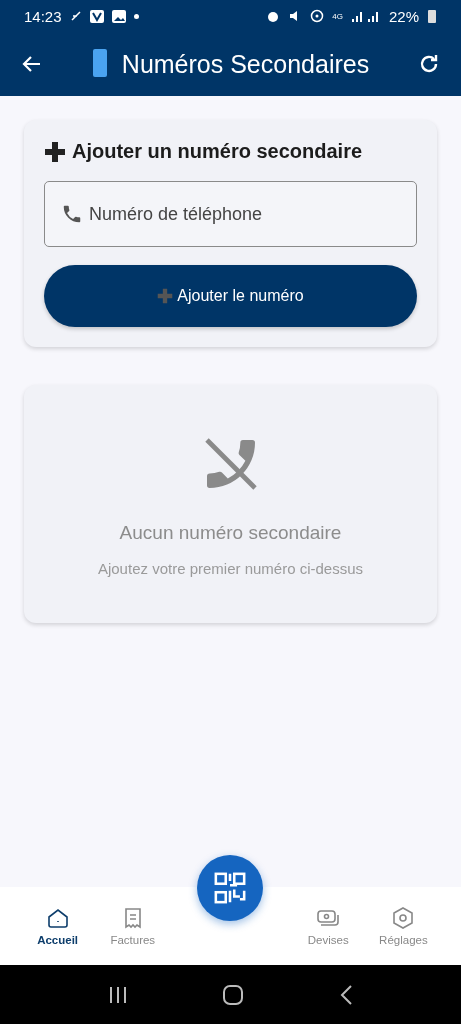 The height and width of the screenshot is (1024, 461). Describe the element at coordinates (403, 16) in the screenshot. I see `battery-percent: 22%` at that location.